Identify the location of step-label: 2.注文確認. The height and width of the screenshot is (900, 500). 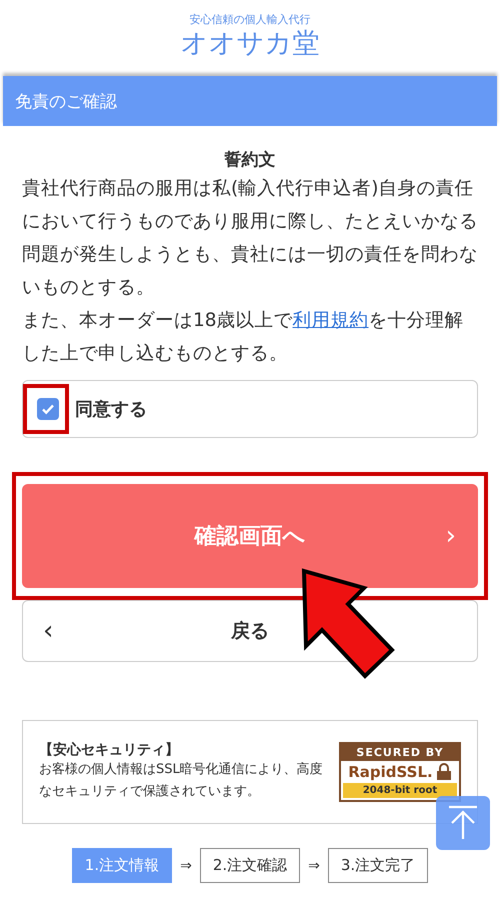
(250, 865).